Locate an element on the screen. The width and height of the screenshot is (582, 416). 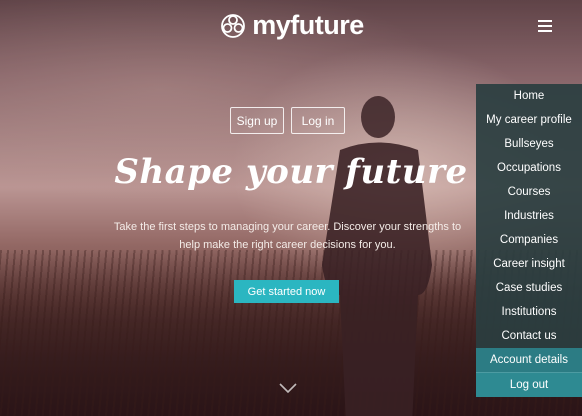
menu-item-log-out: Log out is located at coordinates (529, 384).